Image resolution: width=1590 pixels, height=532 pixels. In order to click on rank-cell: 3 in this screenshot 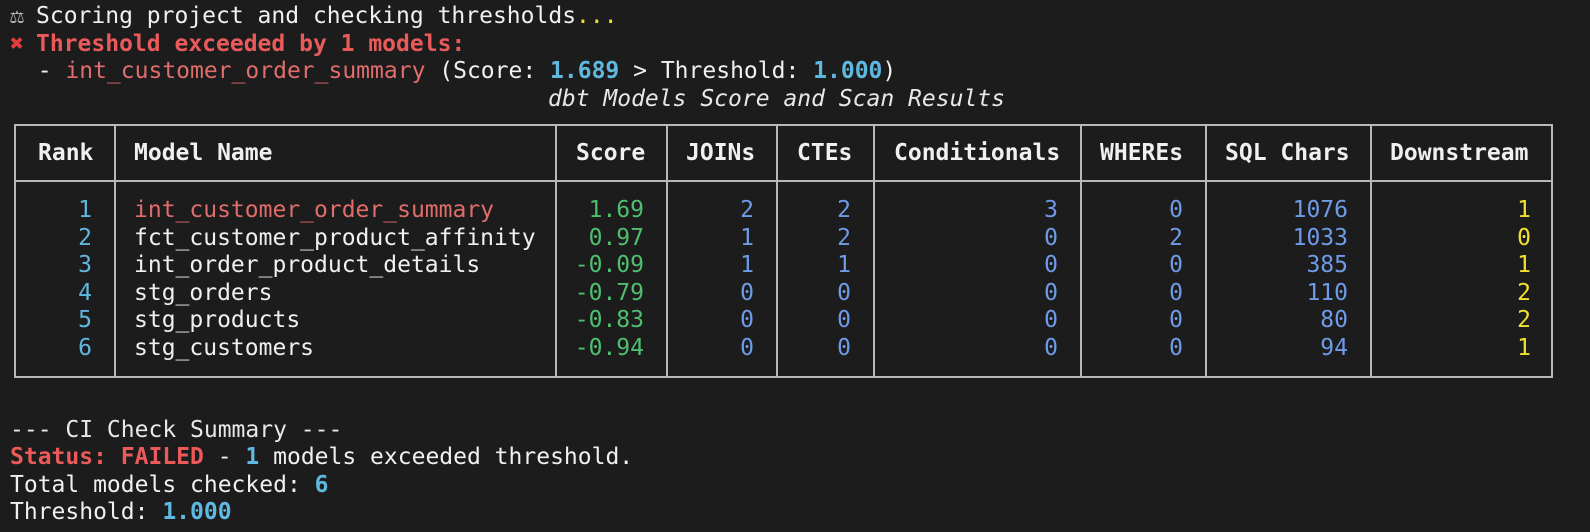, I will do `click(85, 265)`.